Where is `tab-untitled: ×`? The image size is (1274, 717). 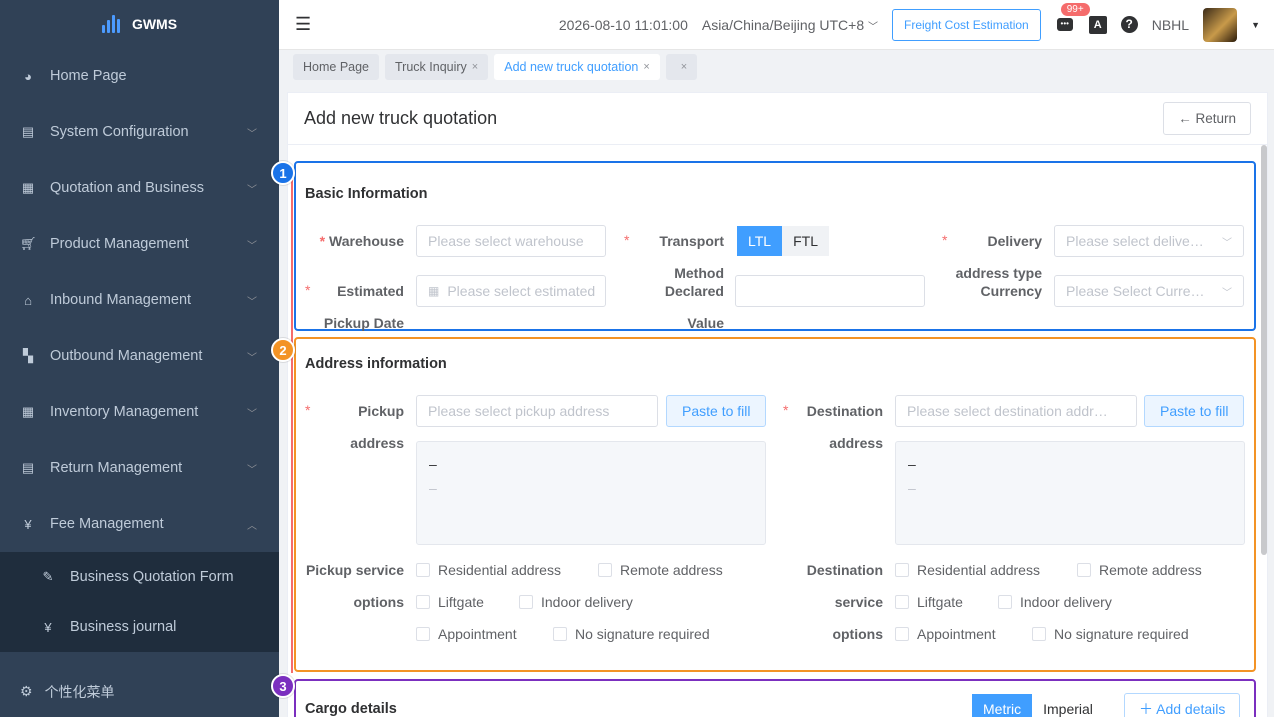 tab-untitled: × is located at coordinates (681, 67).